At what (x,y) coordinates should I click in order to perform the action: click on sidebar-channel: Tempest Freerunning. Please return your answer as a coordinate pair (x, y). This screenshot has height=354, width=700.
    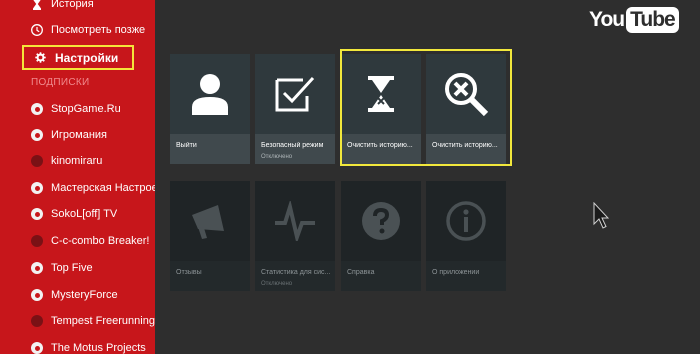
    Looking at the image, I should click on (77, 321).